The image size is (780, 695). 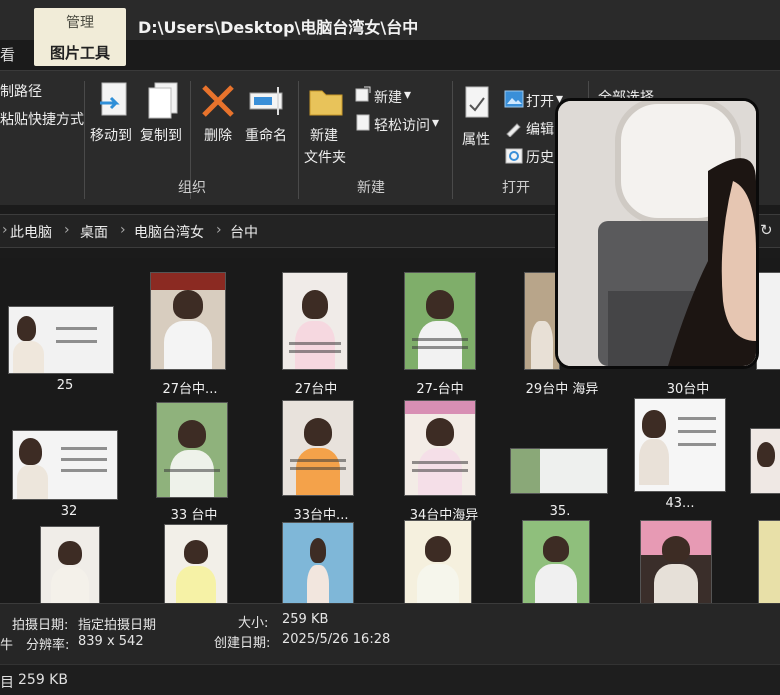 What do you see at coordinates (80, 52) in the screenshot?
I see `tab-picture-tools-label: 图片工具` at bounding box center [80, 52].